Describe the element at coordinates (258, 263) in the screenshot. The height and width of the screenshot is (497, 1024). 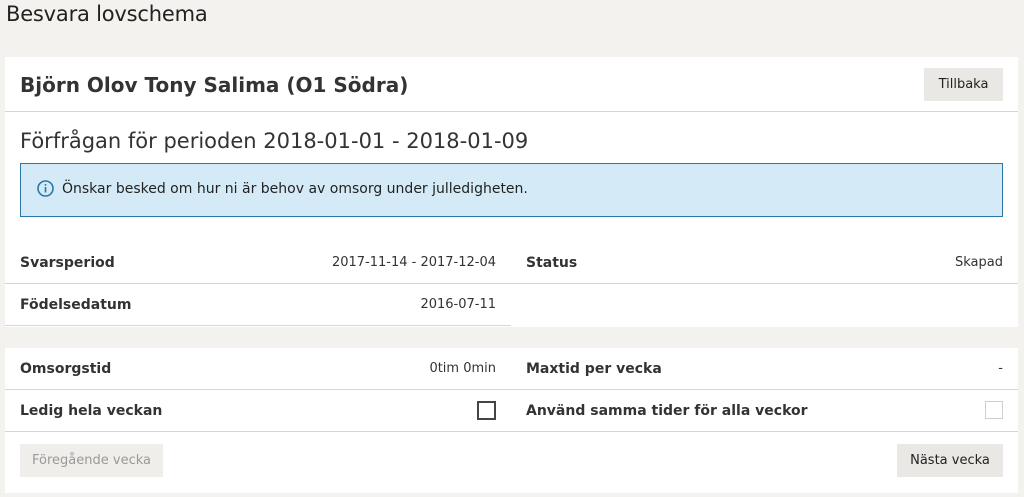
I see `svarsperiod-row: Svarsperiod 2017-11-14 - 2017-12-04` at that location.